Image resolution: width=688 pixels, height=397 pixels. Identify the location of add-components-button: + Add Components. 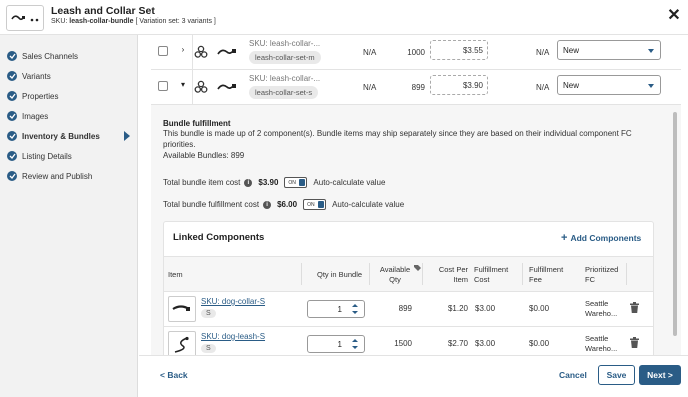
(601, 238).